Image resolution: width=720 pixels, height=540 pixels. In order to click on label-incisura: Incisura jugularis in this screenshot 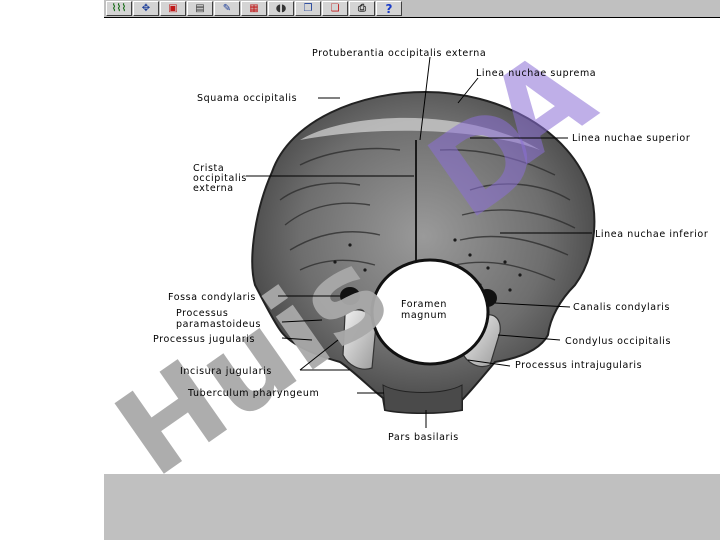, I will do `click(226, 371)`.